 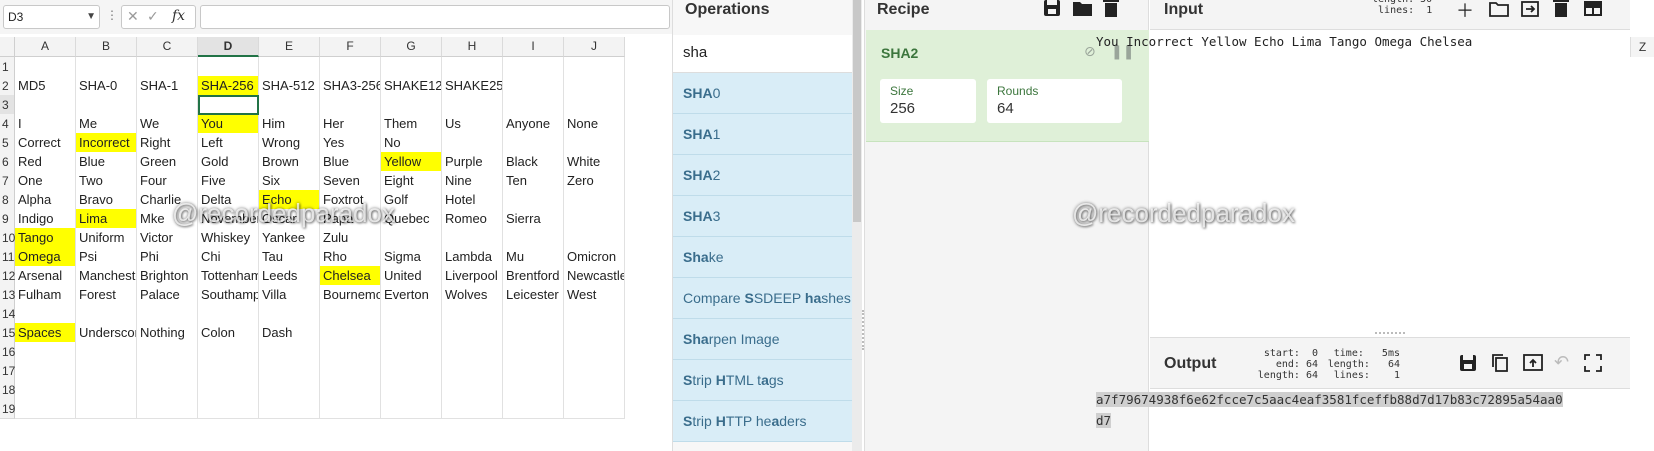 What do you see at coordinates (167, 124) in the screenshot?
I see `cell-c4: We` at bounding box center [167, 124].